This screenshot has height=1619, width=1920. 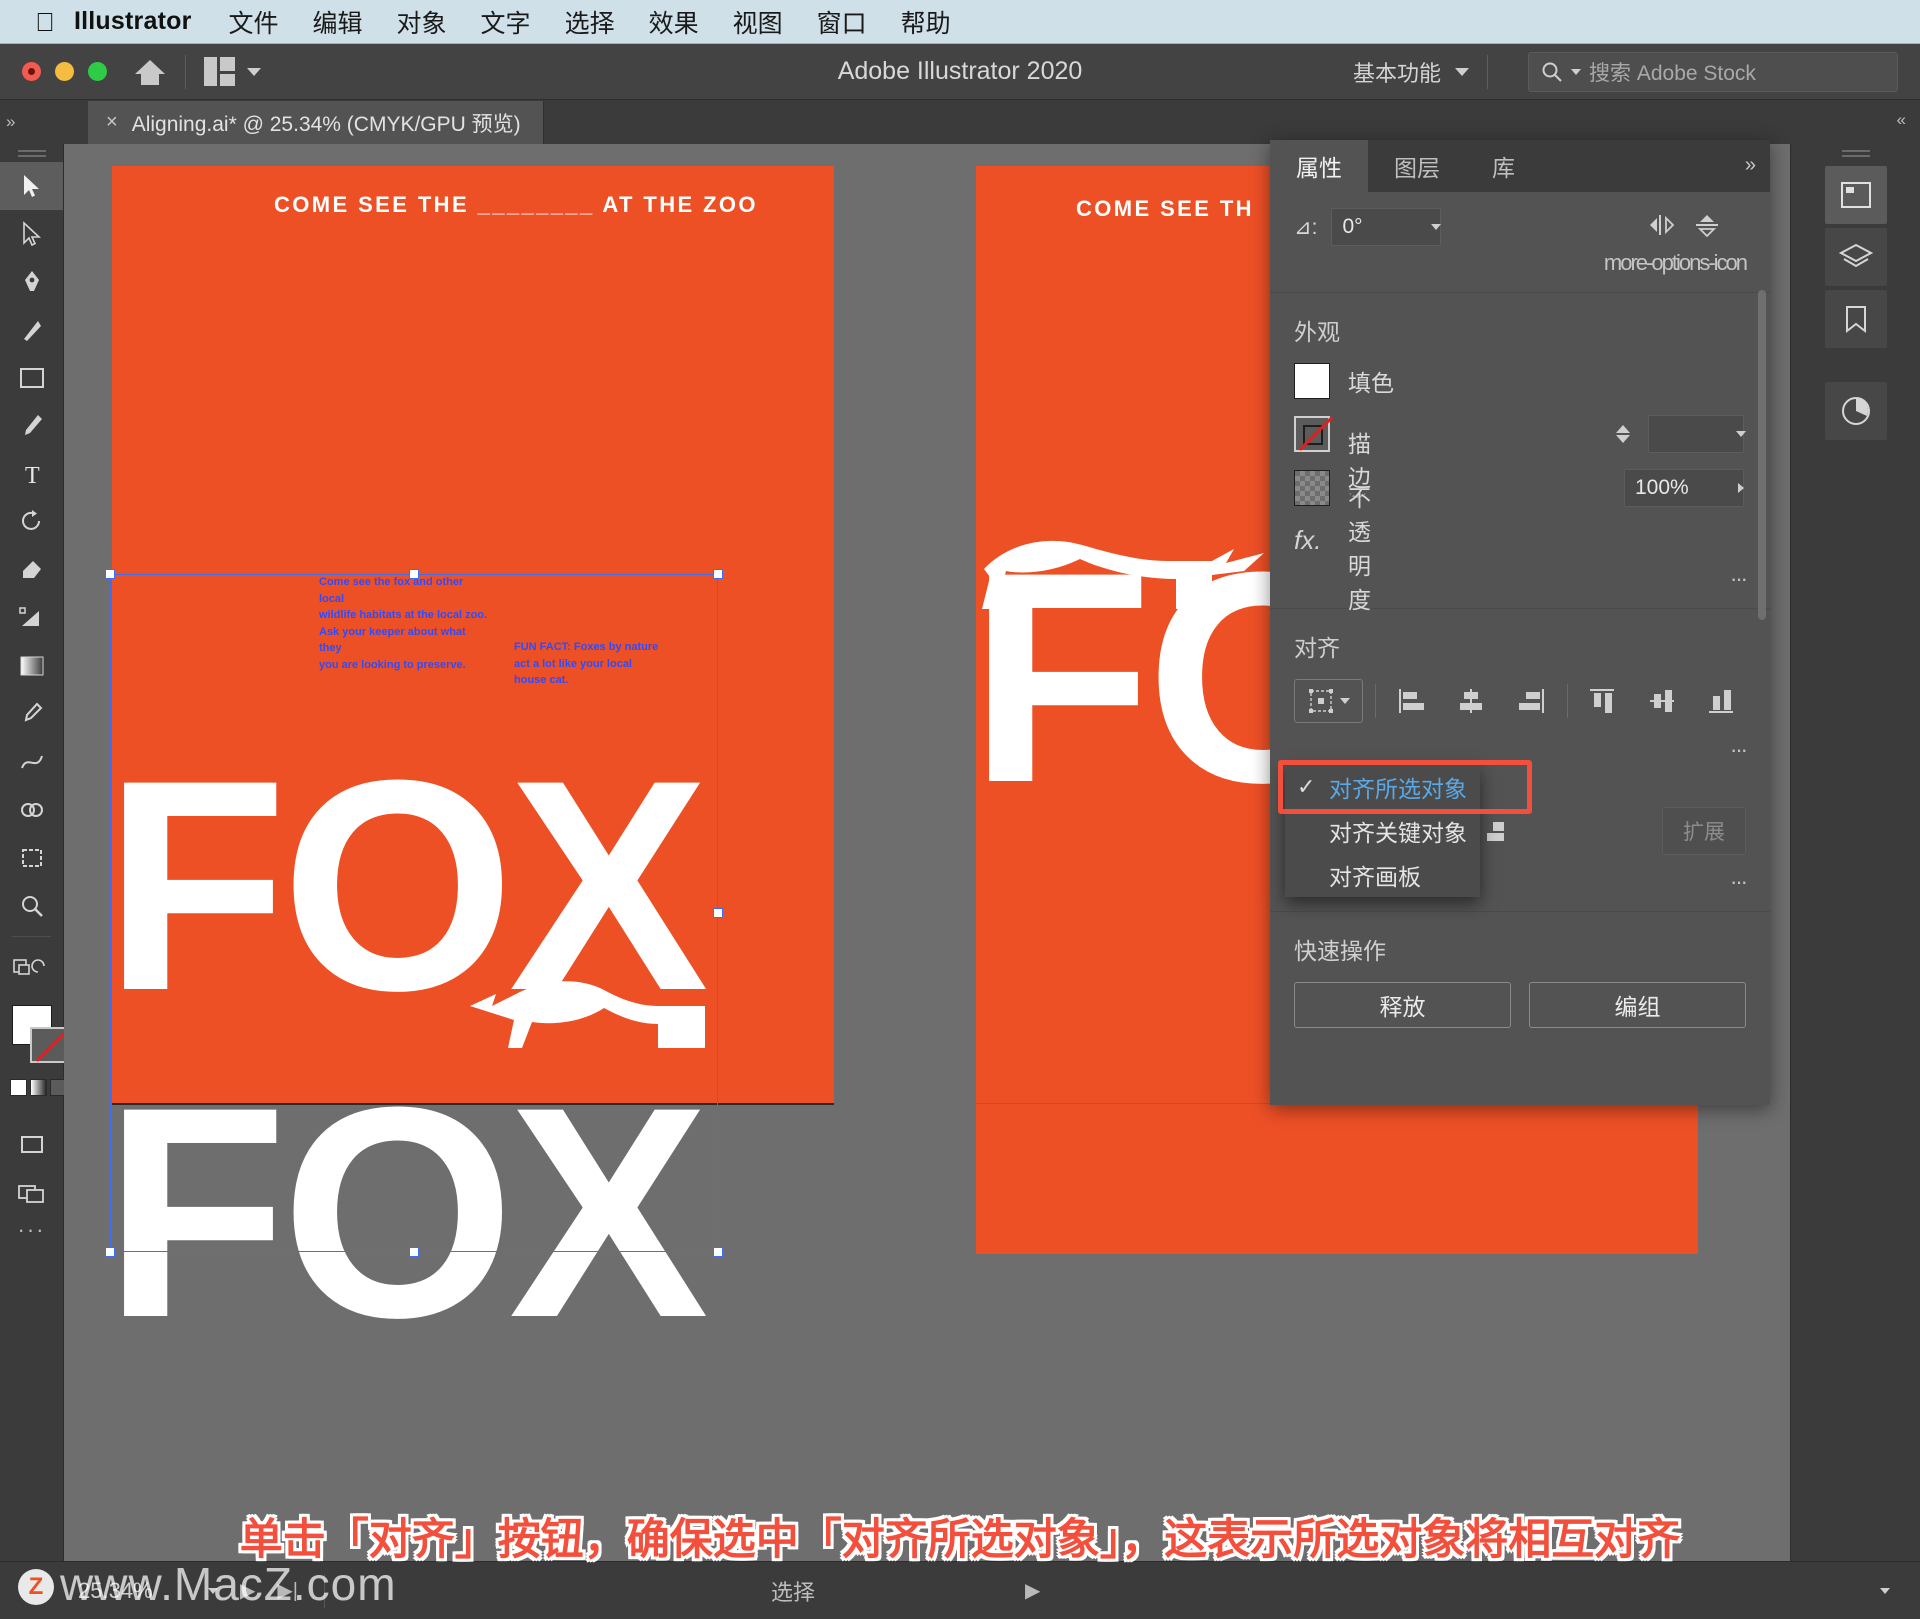 I want to click on type-tool: T, so click(x=31, y=474).